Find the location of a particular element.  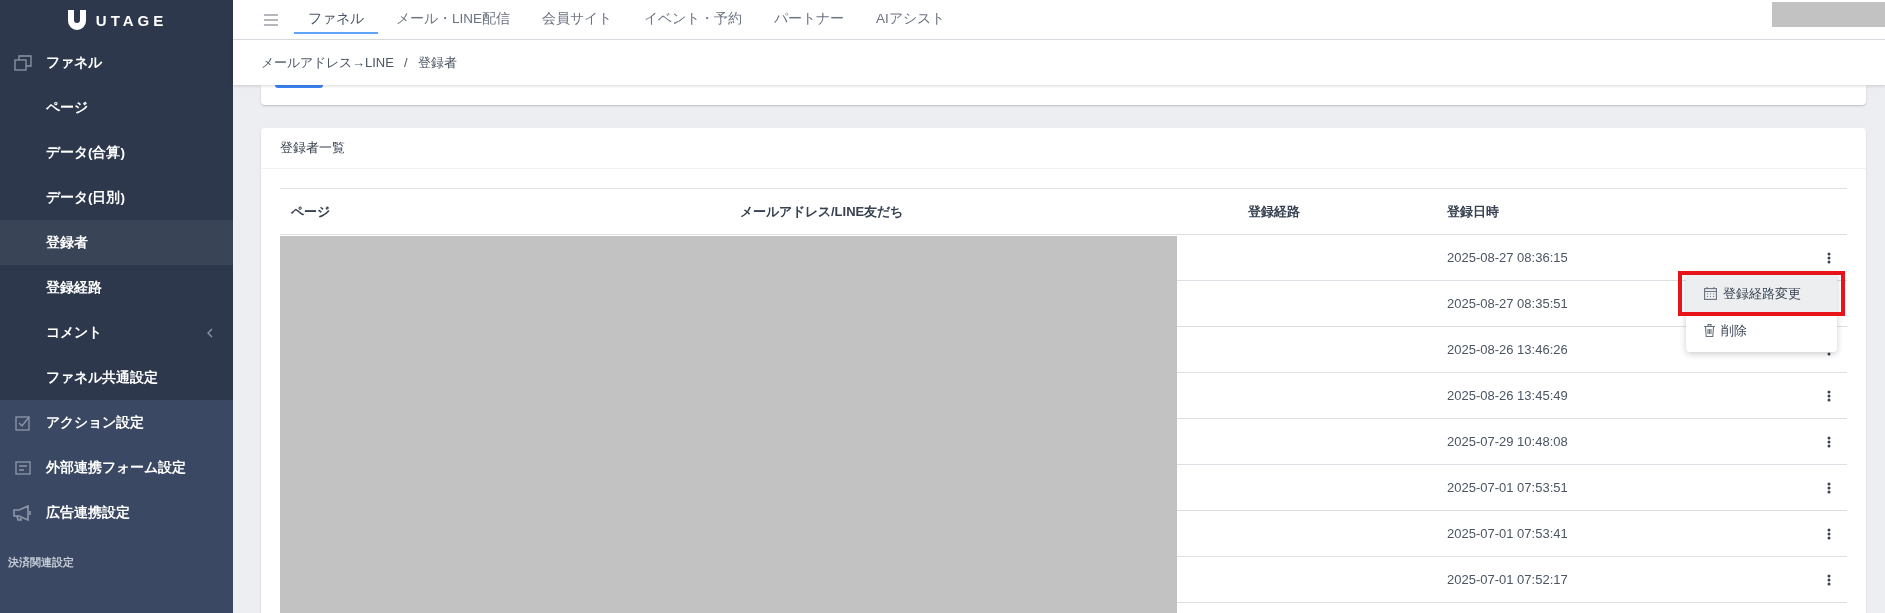

sidebar-subitem: データ(日別) is located at coordinates (116, 197).